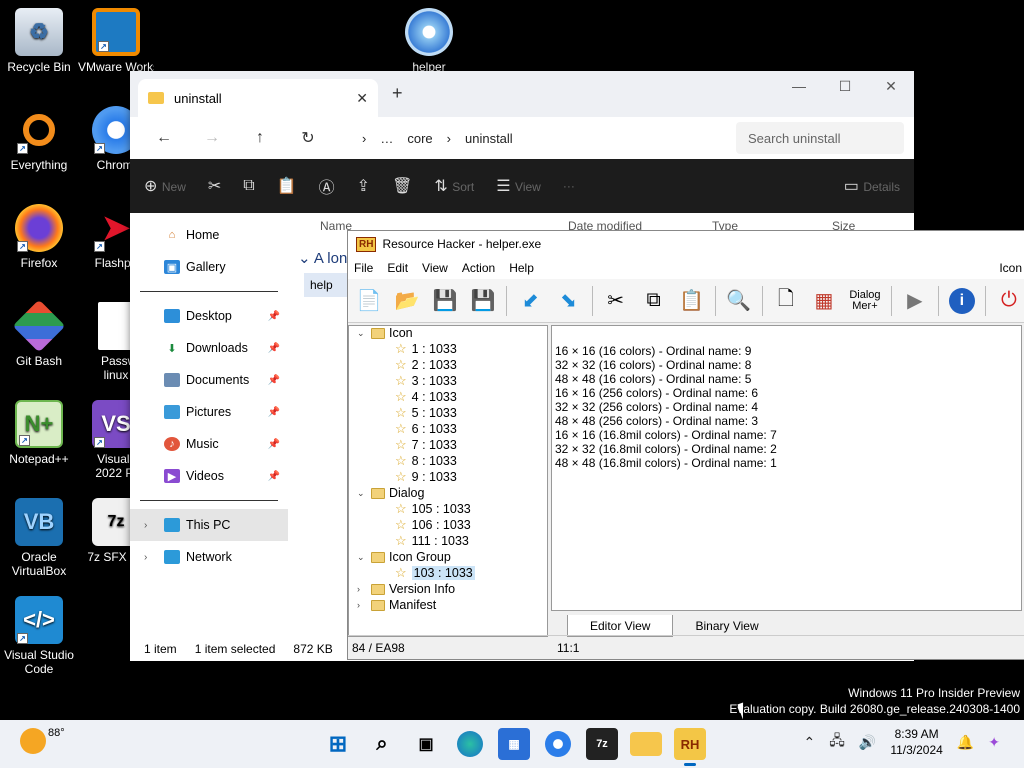 Image resolution: width=1024 pixels, height=768 pixels. Describe the element at coordinates (867, 742) in the screenshot. I see `volume-icon: 🔊` at that location.